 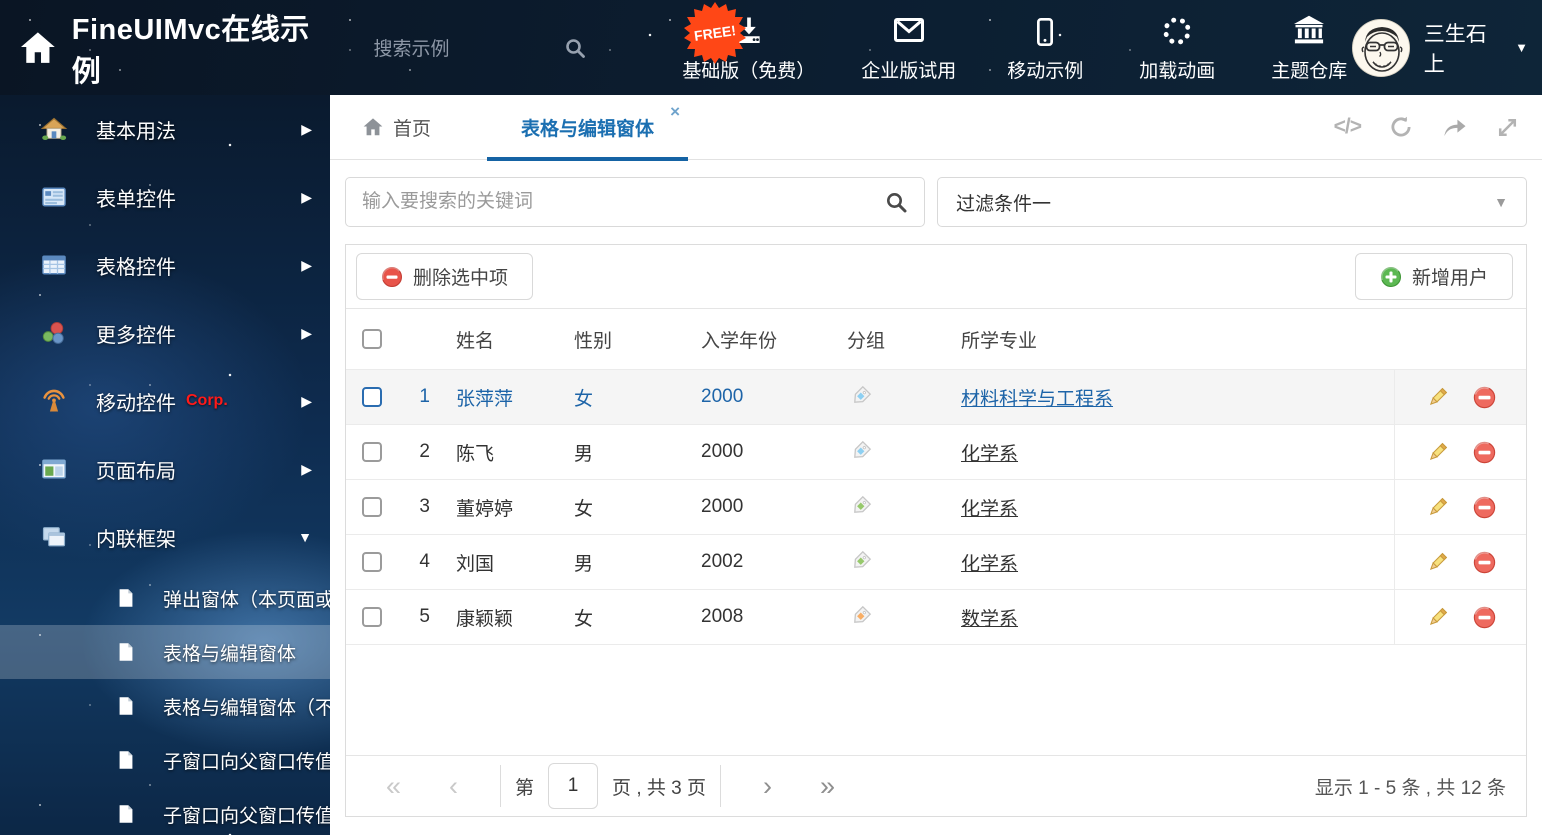 I want to click on user-menu: 三生石上 ▼, so click(x=1440, y=48).